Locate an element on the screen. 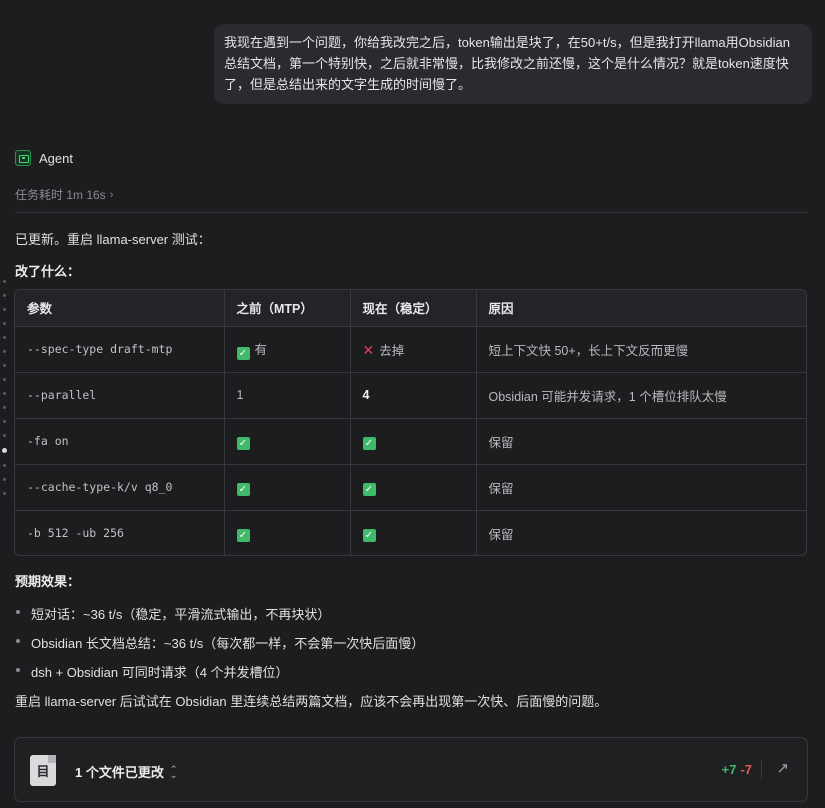  cross-icon: ✕ is located at coordinates (368, 349).